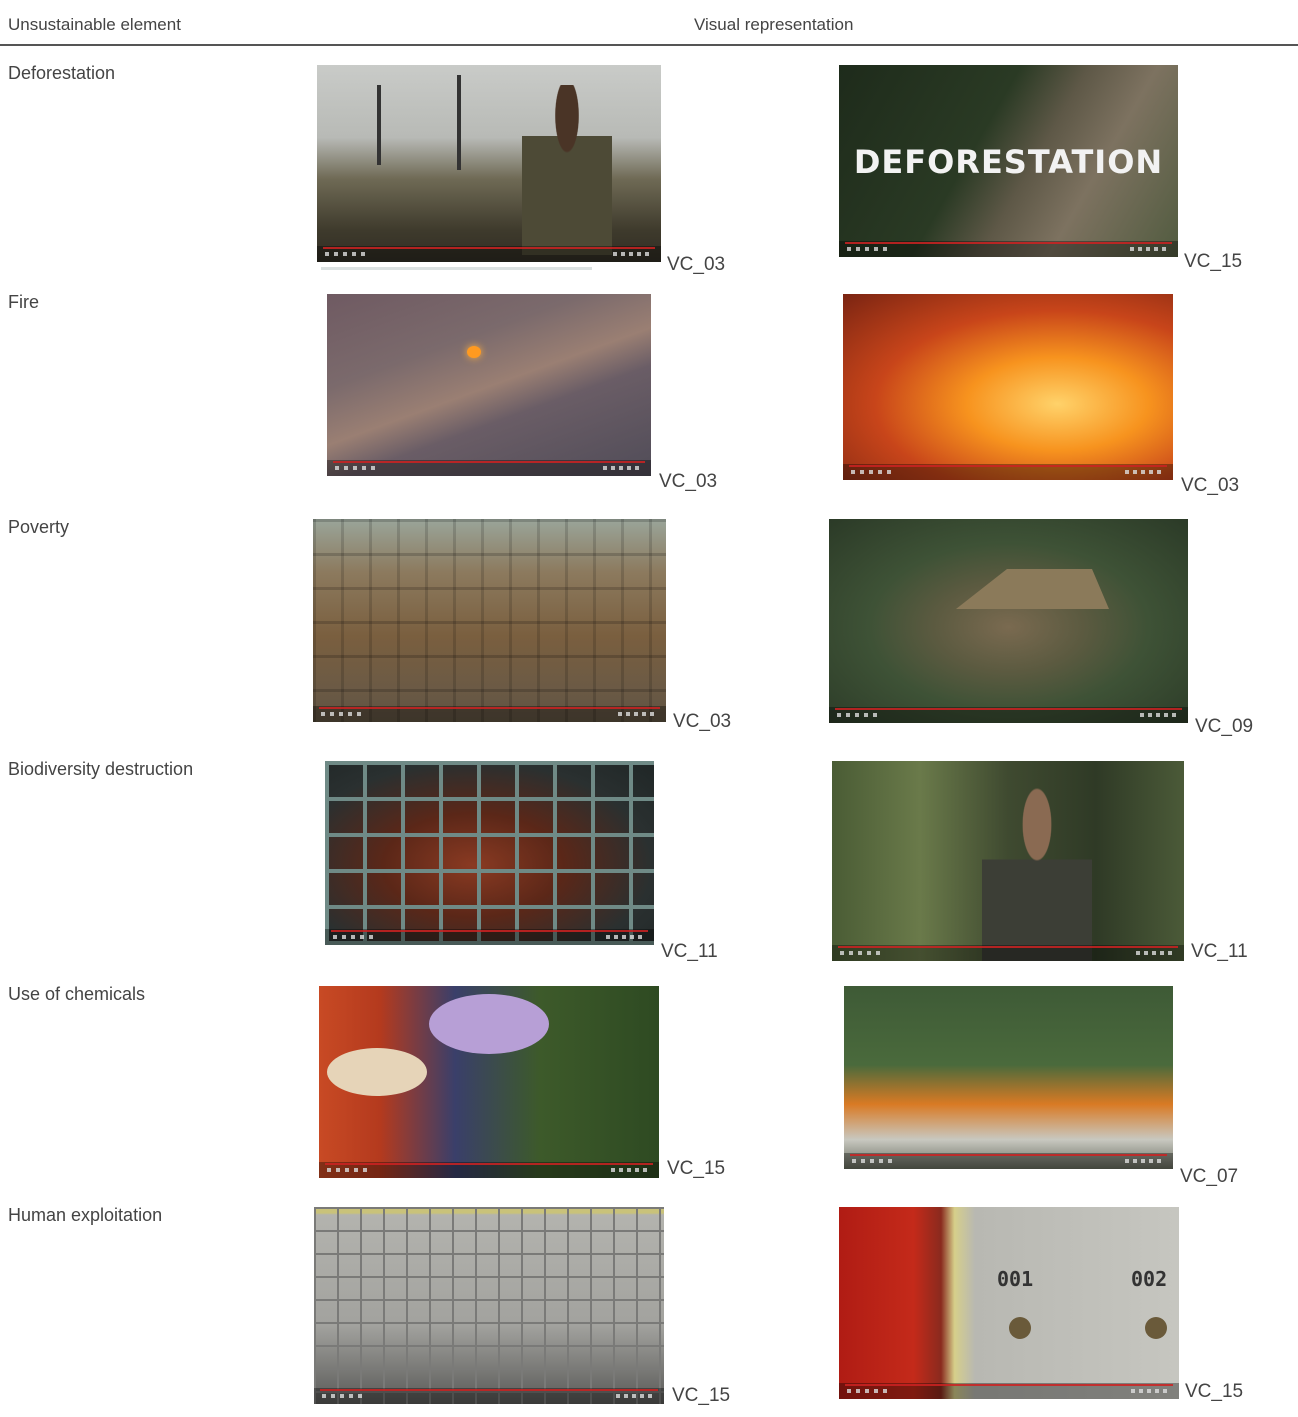 Image resolution: width=1298 pixels, height=1417 pixels. I want to click on thumbnail-biodiversity-right, so click(1008, 861).